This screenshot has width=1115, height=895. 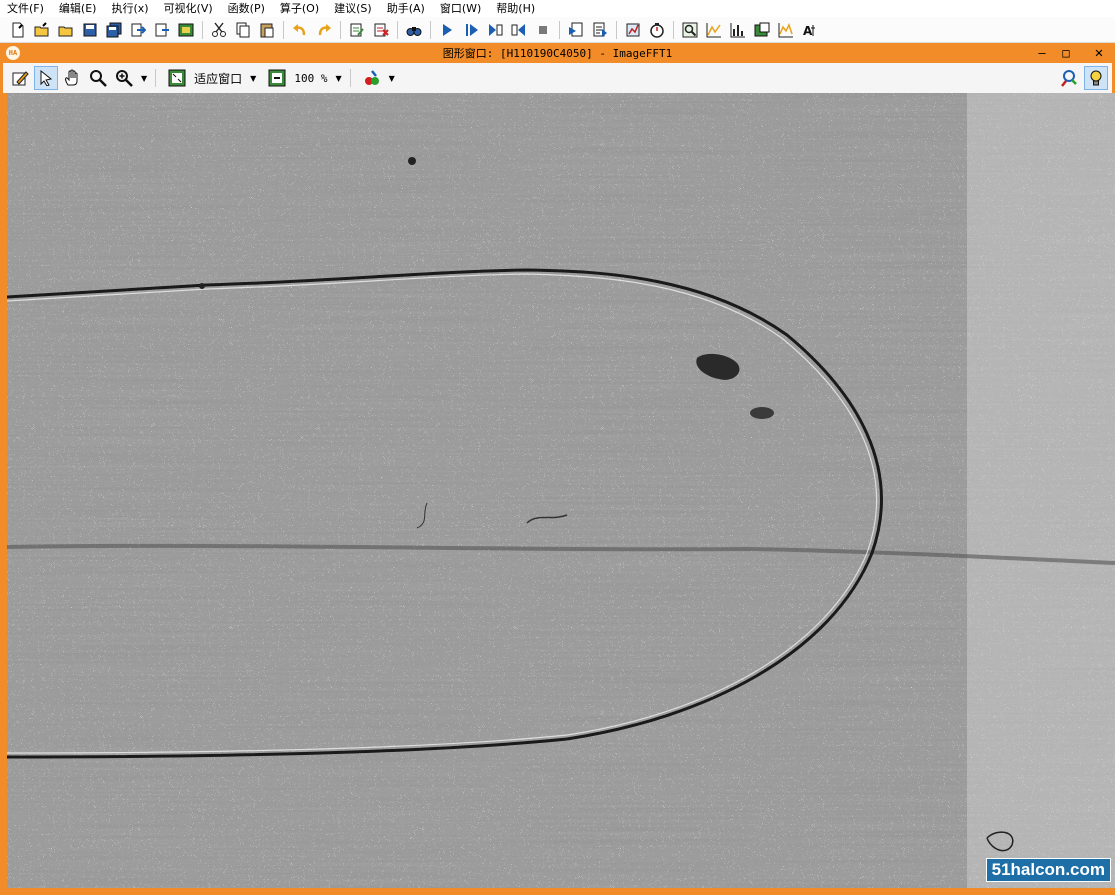 I want to click on undo-icon, so click(x=300, y=30).